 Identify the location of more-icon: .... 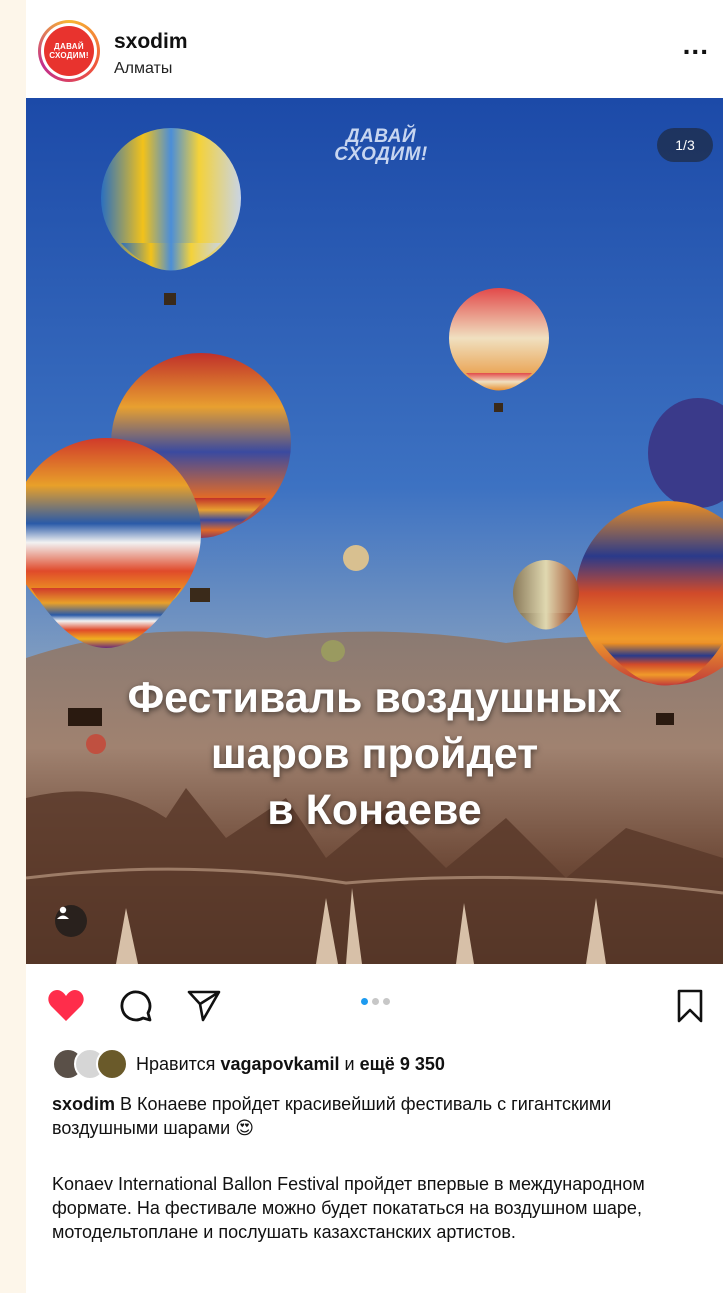
(696, 45).